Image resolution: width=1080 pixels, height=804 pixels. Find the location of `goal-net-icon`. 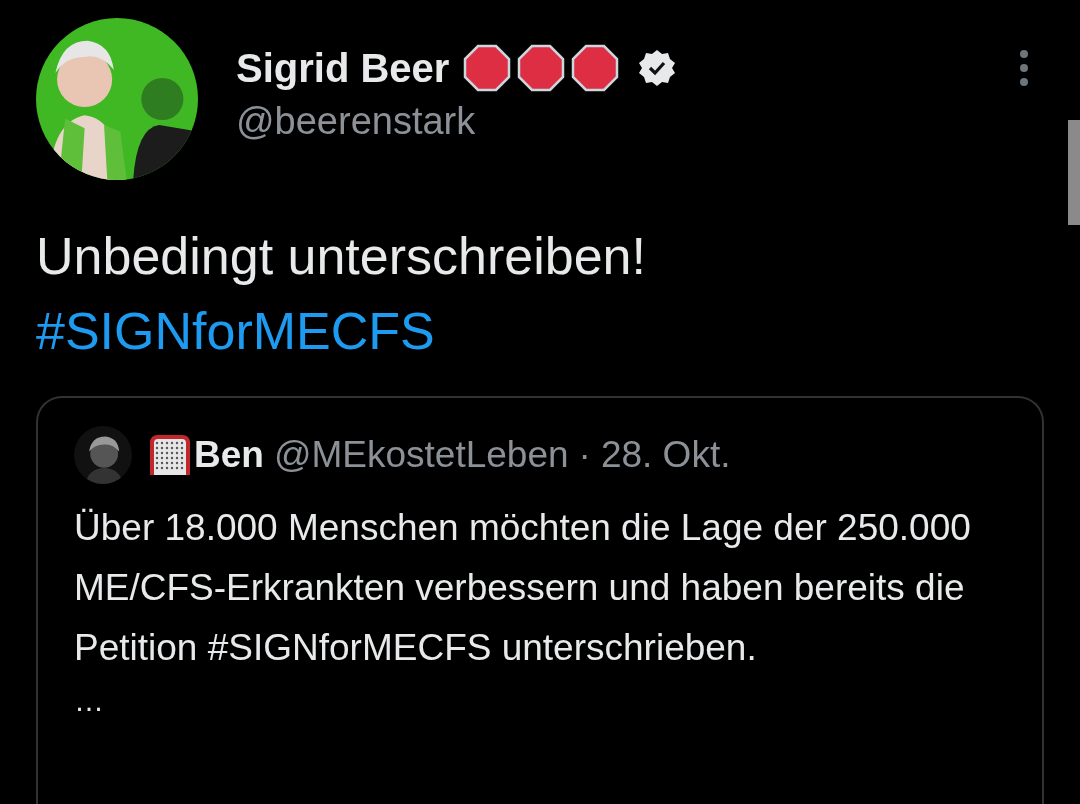

goal-net-icon is located at coordinates (170, 455).